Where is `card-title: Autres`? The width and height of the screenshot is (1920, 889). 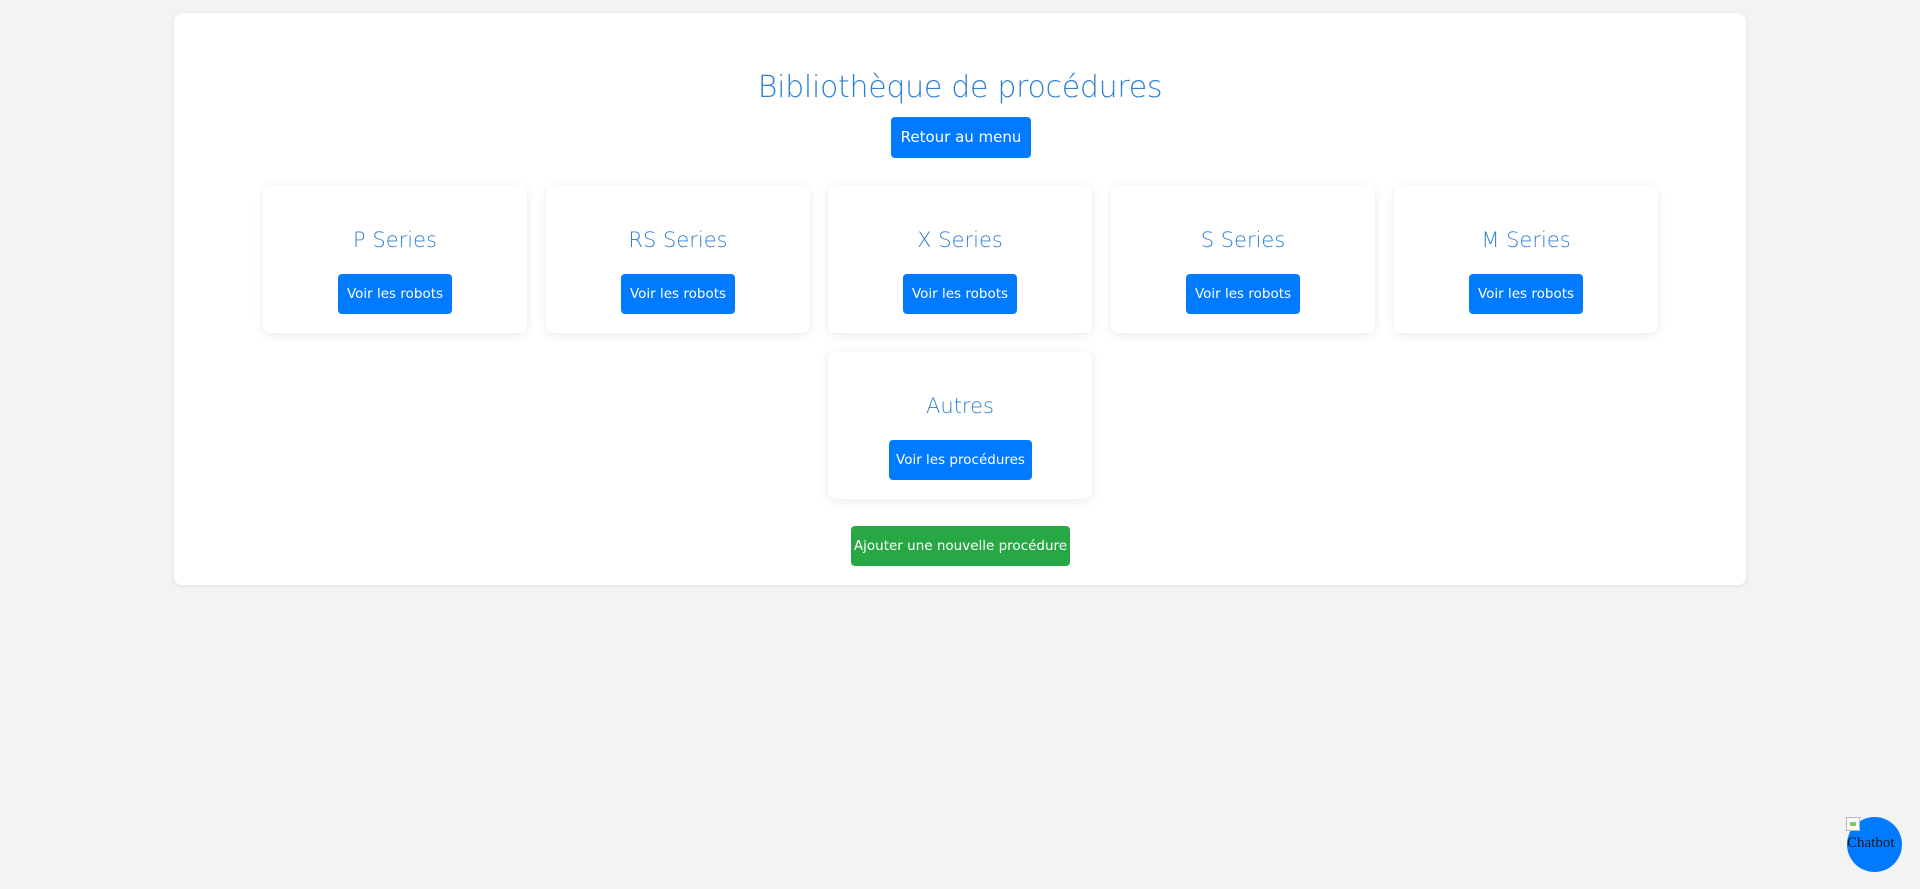 card-title: Autres is located at coordinates (960, 406).